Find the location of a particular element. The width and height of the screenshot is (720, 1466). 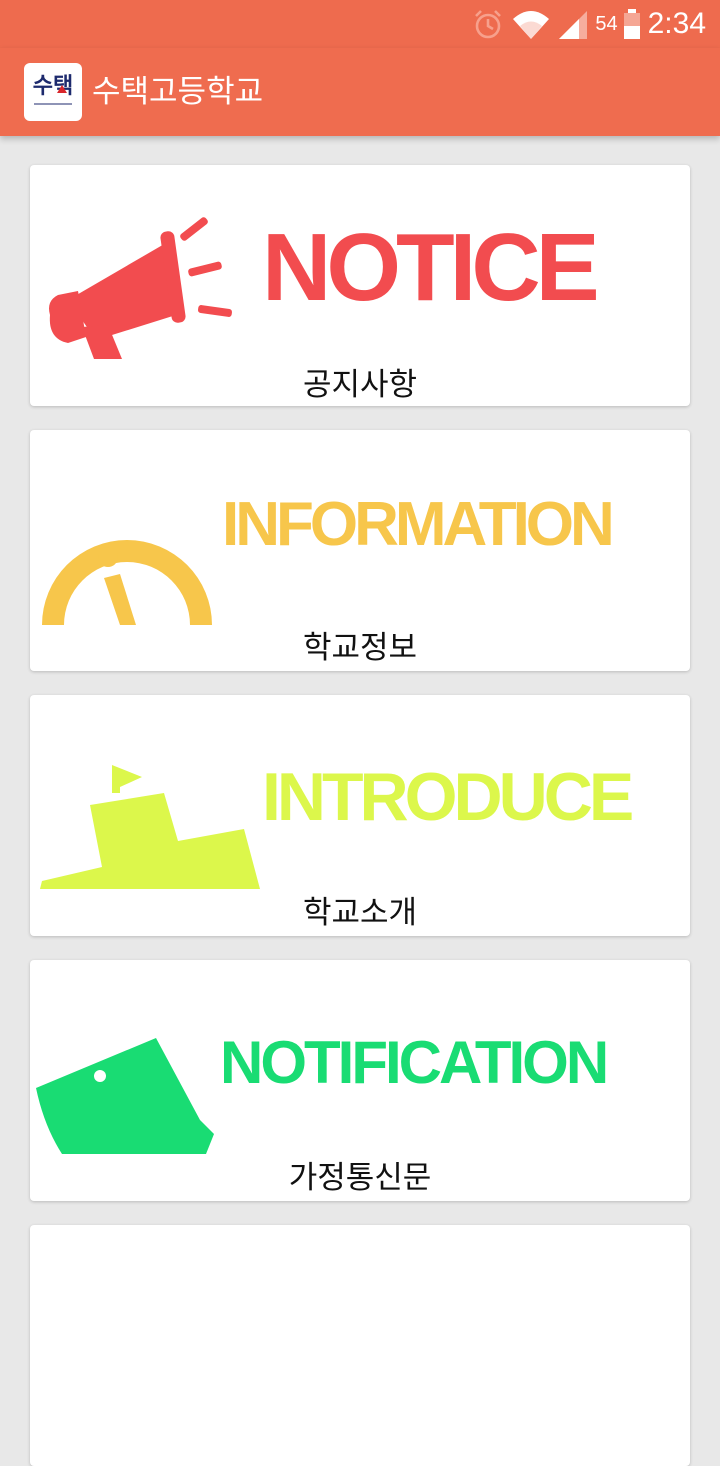

ship-icon is located at coordinates (150, 827).